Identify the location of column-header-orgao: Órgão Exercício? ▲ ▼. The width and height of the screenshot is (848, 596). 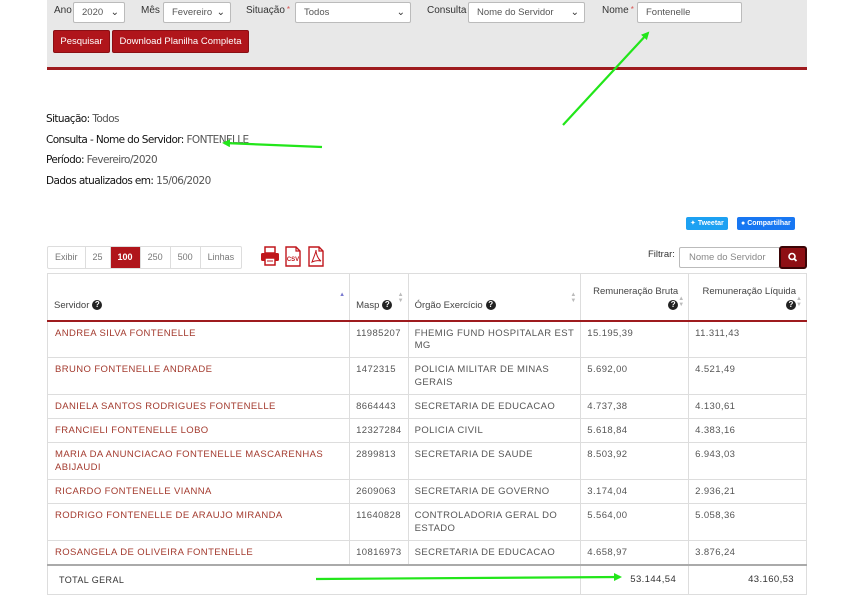
(494, 297).